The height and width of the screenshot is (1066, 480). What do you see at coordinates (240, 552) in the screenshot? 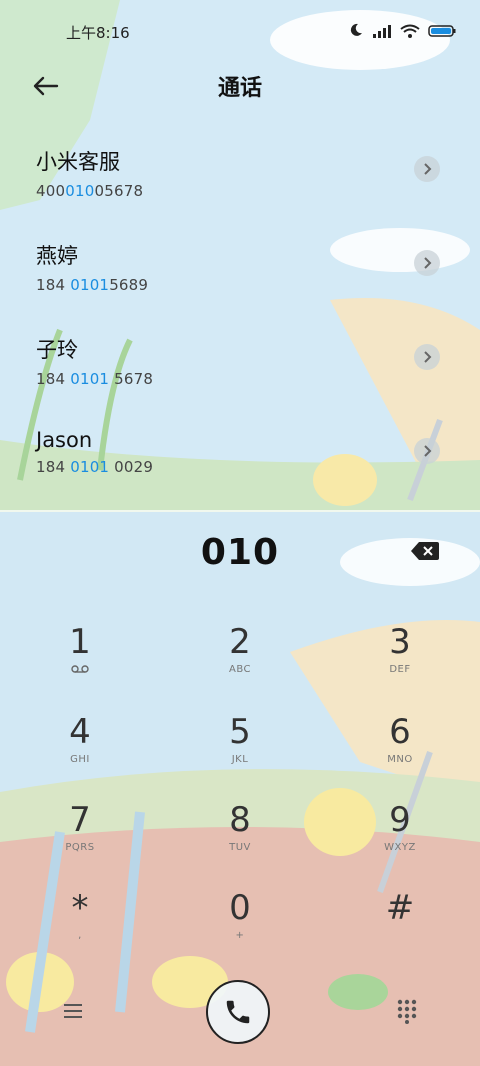
I see `dialed-number: 010` at bounding box center [240, 552].